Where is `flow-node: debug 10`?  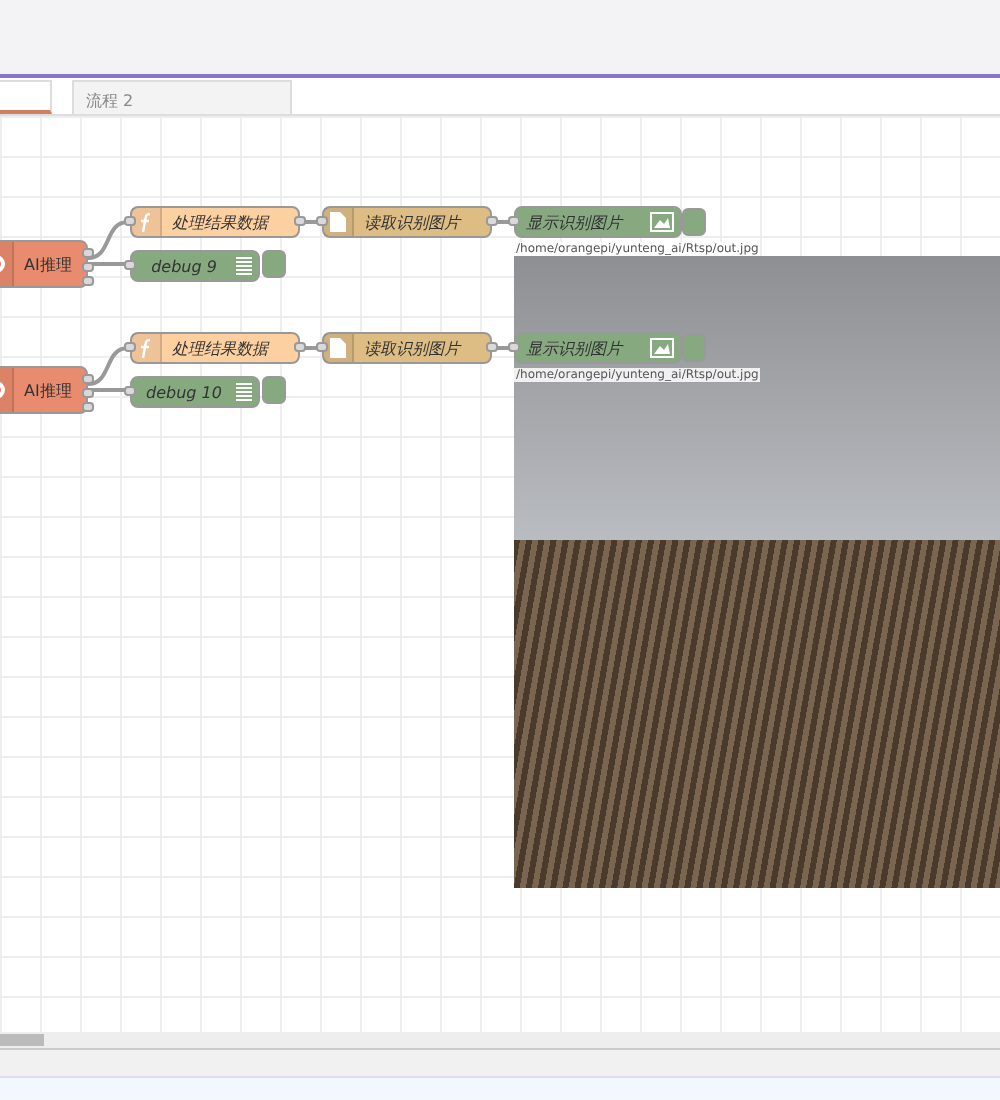
flow-node: debug 10 is located at coordinates (195, 392).